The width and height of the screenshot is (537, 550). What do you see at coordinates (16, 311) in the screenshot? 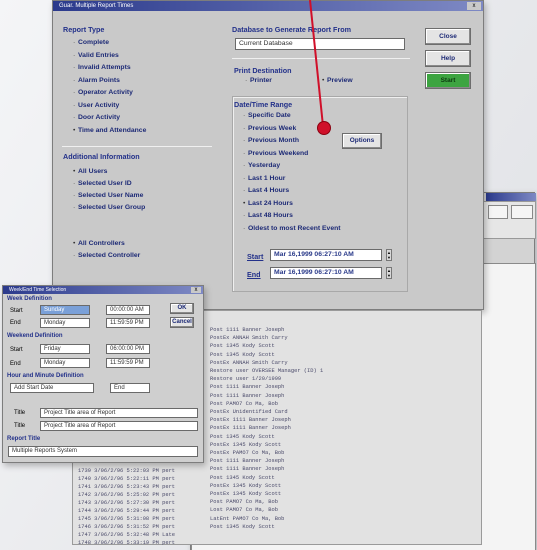
I see `week-start-label: Start` at bounding box center [16, 311].